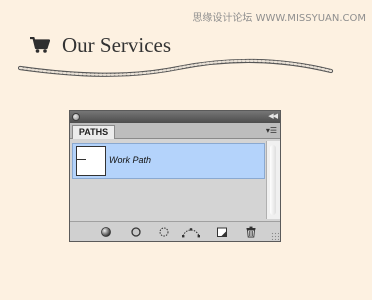  Describe the element at coordinates (273, 117) in the screenshot. I see `collapse-icon: ◀◀` at that location.